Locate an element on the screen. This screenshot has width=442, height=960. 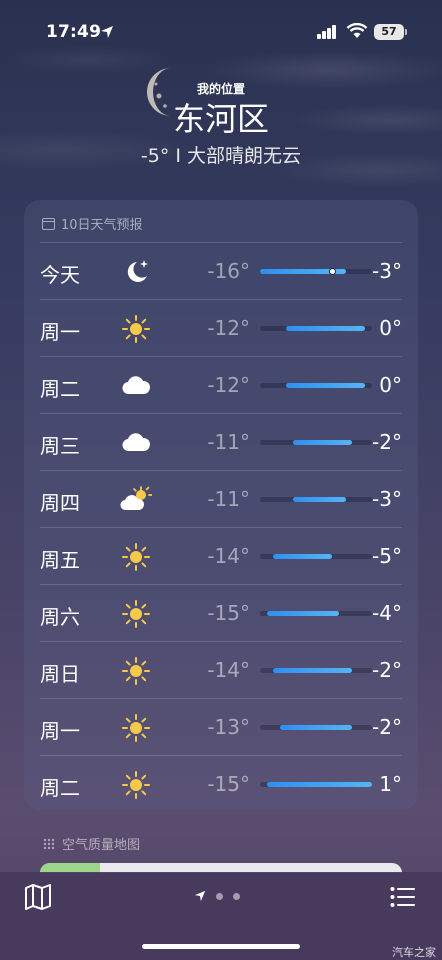
location-header: 我的位置 东河区 -5° I 大部晴朗无云 is located at coordinates (221, 124).